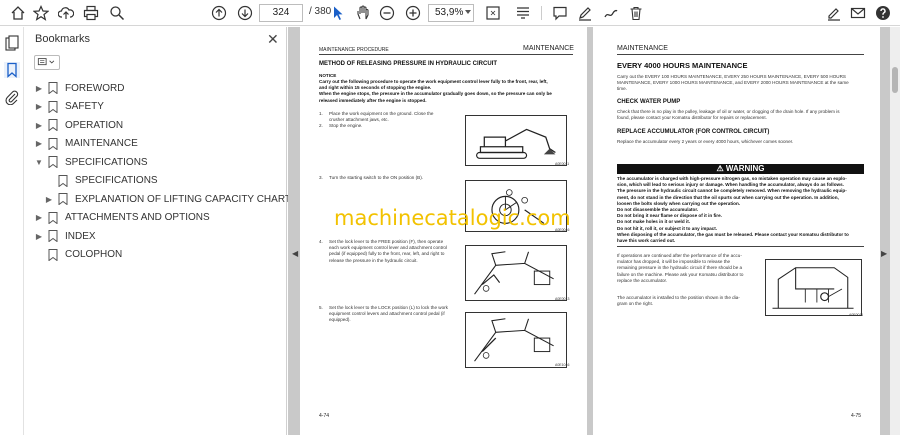 The height and width of the screenshot is (435, 900). I want to click on toolbar-divider, so click(541, 13).